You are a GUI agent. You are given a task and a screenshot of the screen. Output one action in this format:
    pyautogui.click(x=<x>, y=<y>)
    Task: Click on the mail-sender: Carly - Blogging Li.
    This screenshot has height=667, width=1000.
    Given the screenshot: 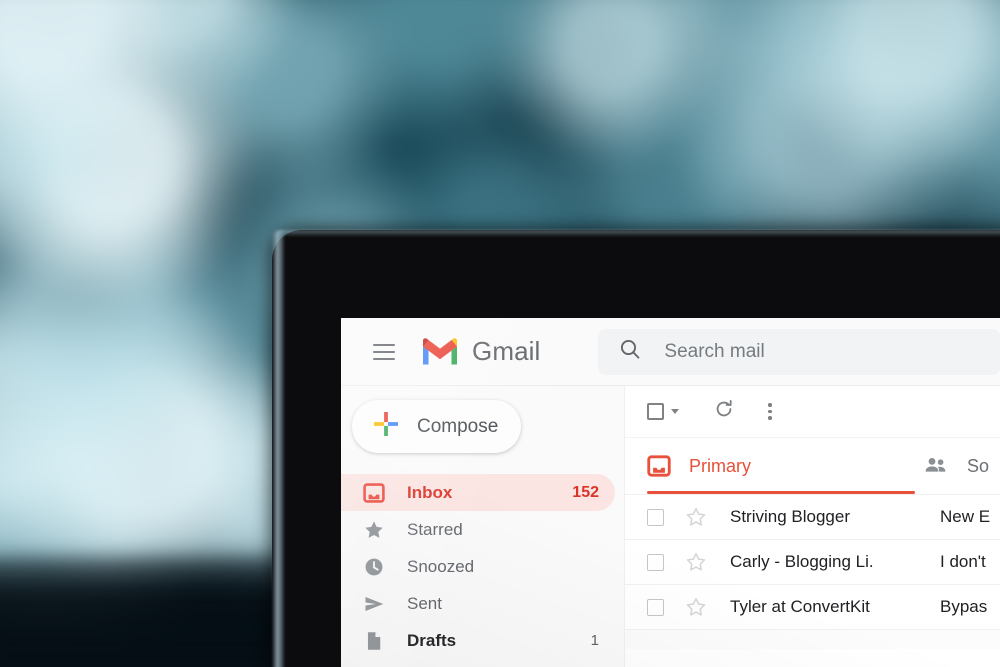 What is the action you would take?
    pyautogui.click(x=802, y=561)
    